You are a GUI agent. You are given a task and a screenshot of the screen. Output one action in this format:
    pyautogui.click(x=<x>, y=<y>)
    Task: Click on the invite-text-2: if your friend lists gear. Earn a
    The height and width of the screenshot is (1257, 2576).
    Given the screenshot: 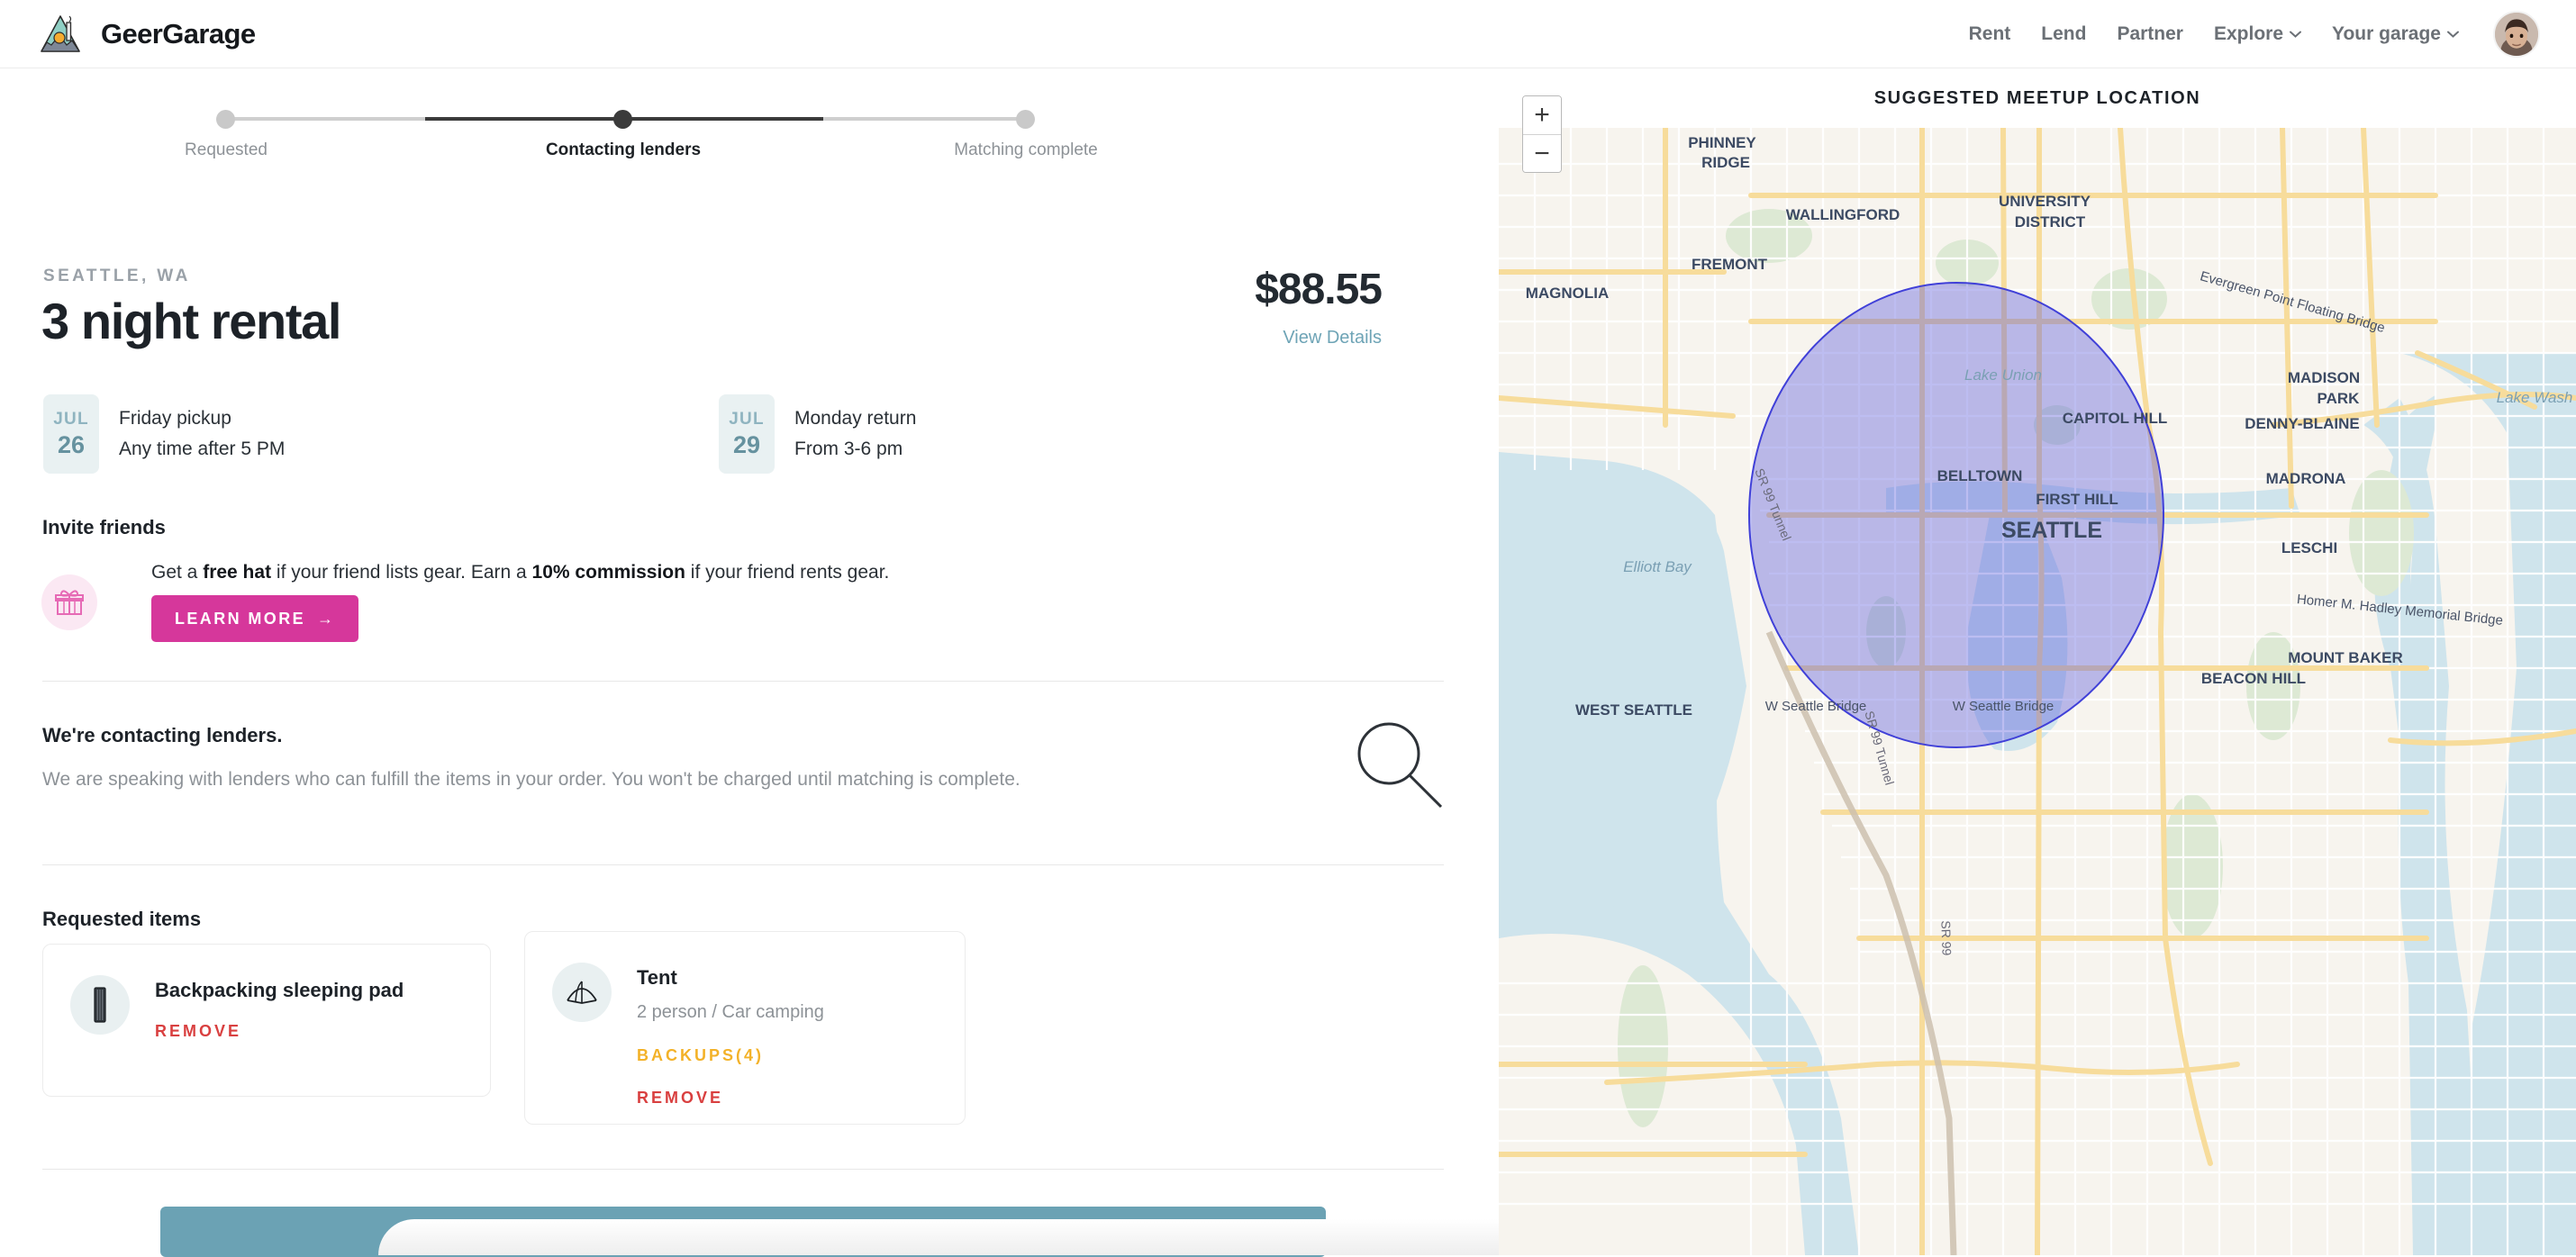 What is the action you would take?
    pyautogui.click(x=401, y=572)
    